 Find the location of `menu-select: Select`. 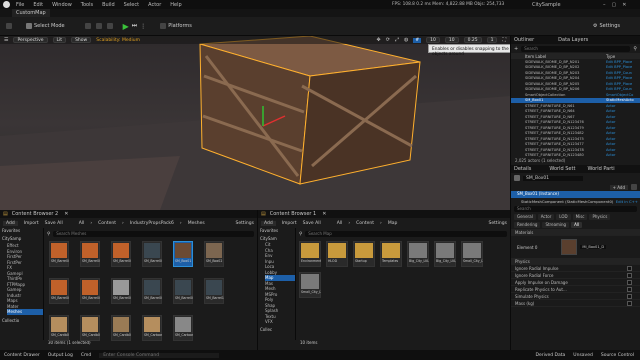

menu-select: Select is located at coordinates (131, 5).